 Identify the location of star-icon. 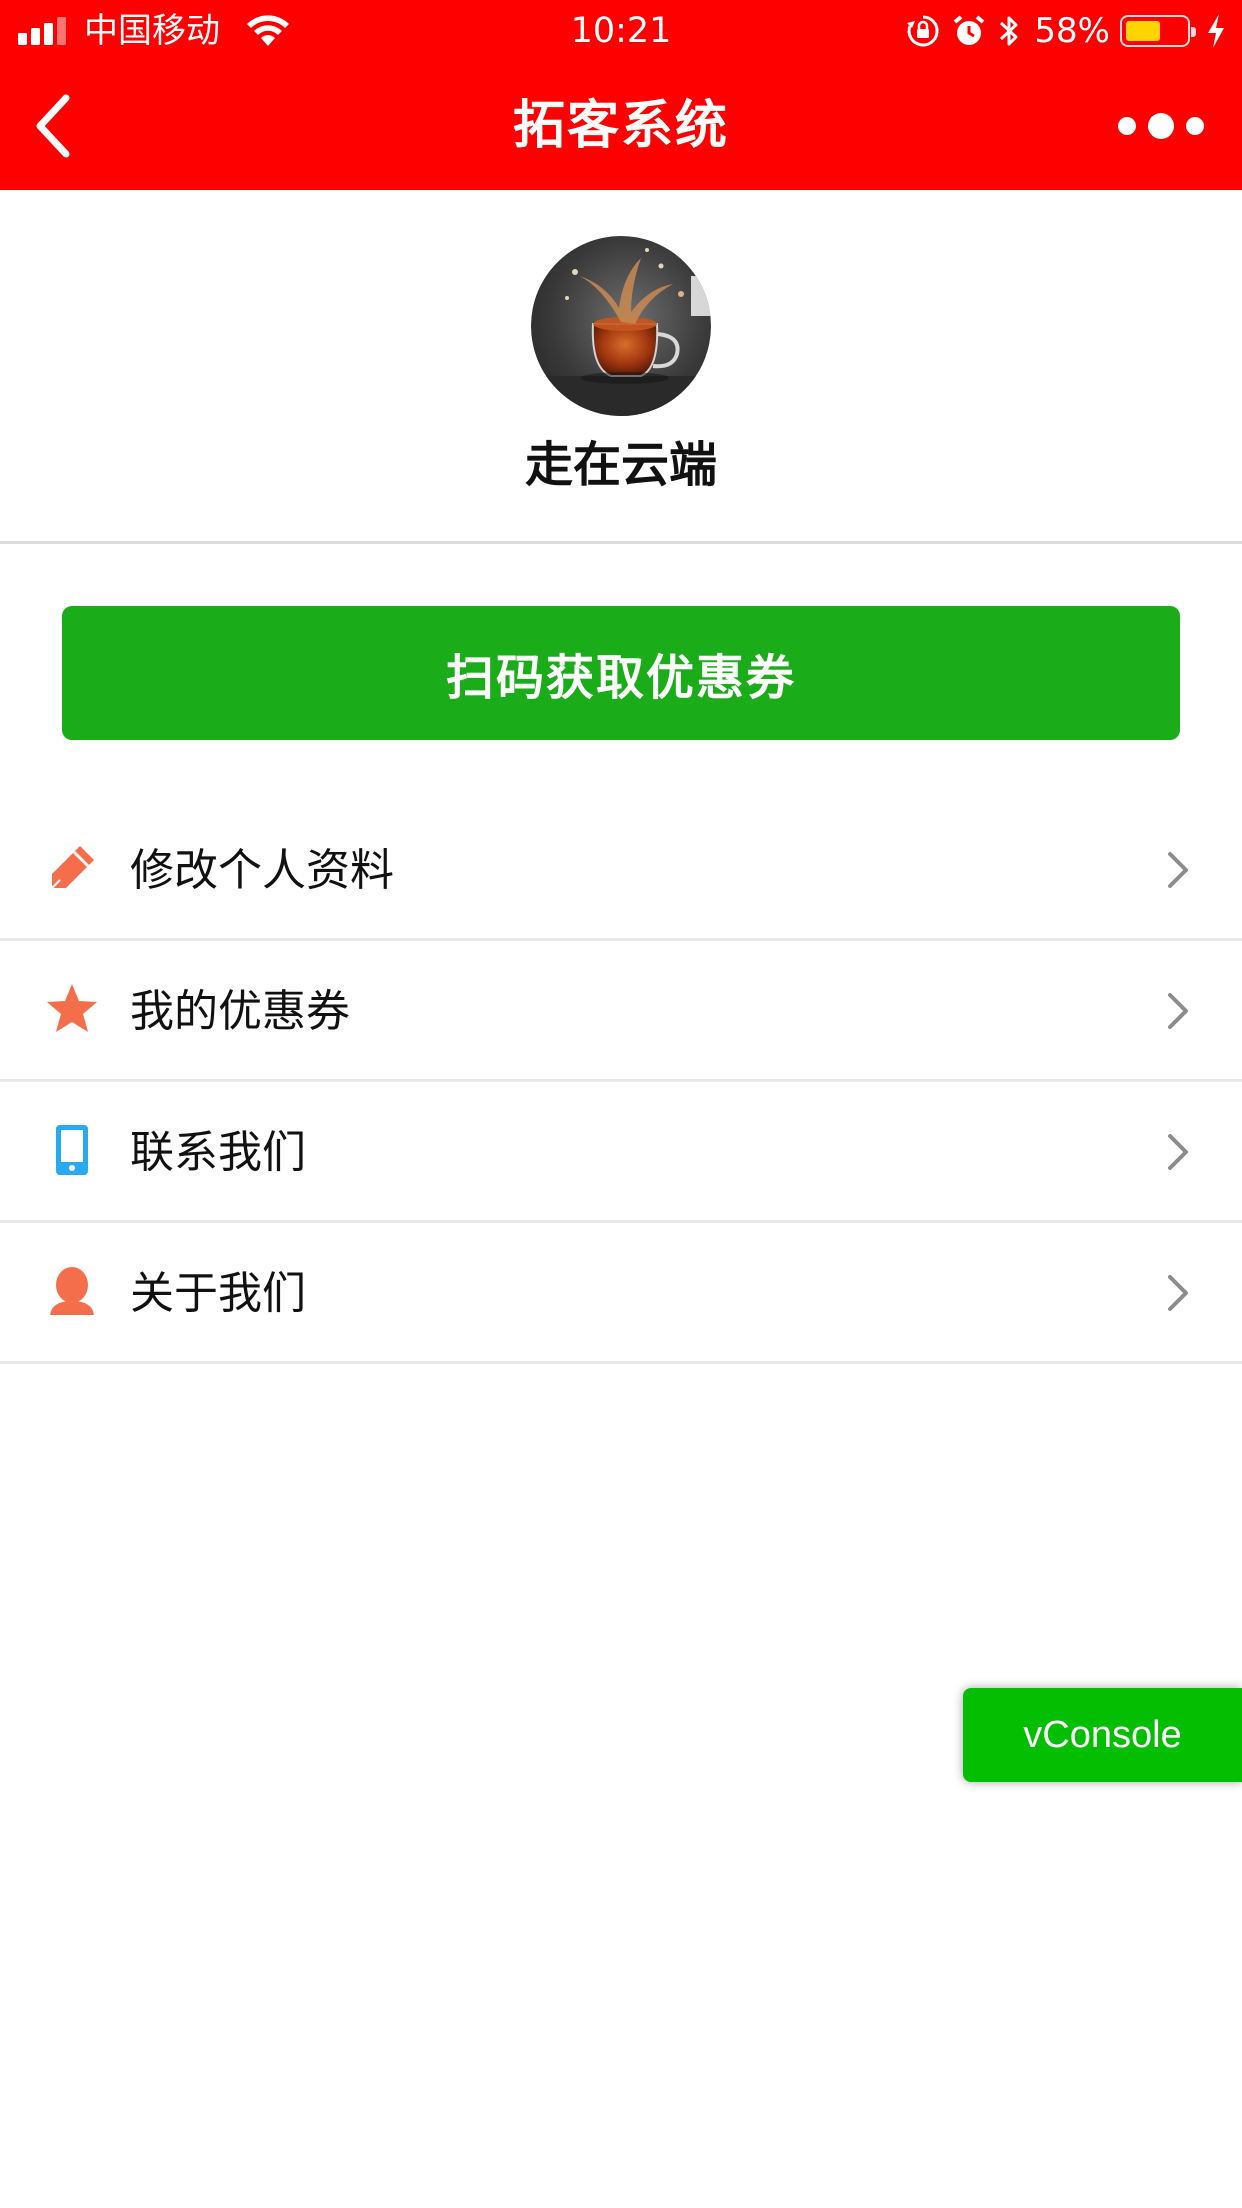
(72, 1009).